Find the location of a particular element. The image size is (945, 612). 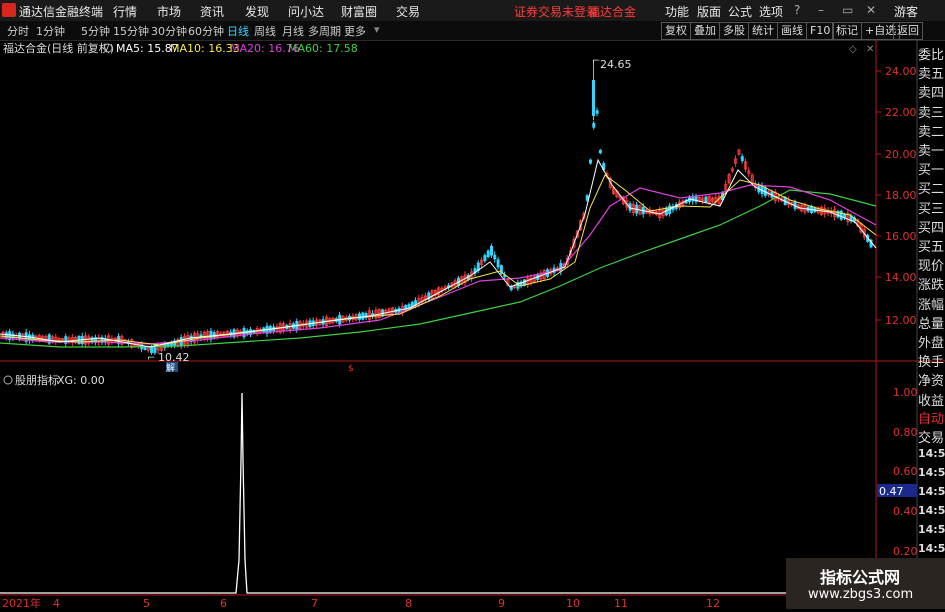

auto-trade-label-1: 自动 is located at coordinates (931, 417).